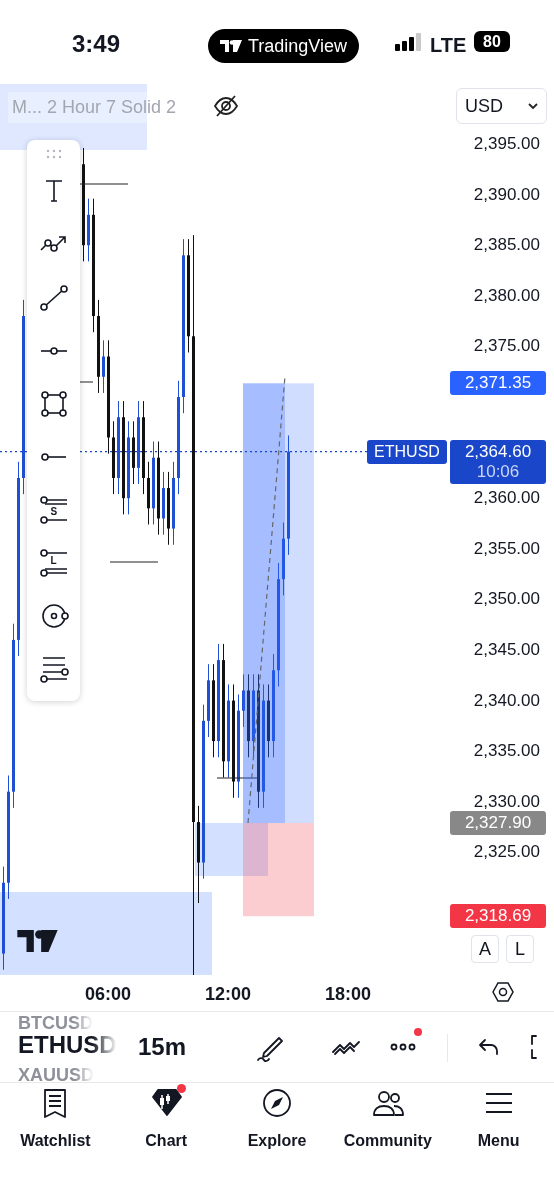 This screenshot has width=554, height=1200. Describe the element at coordinates (492, 41) in the screenshot. I see `battery-indicator: 80` at that location.